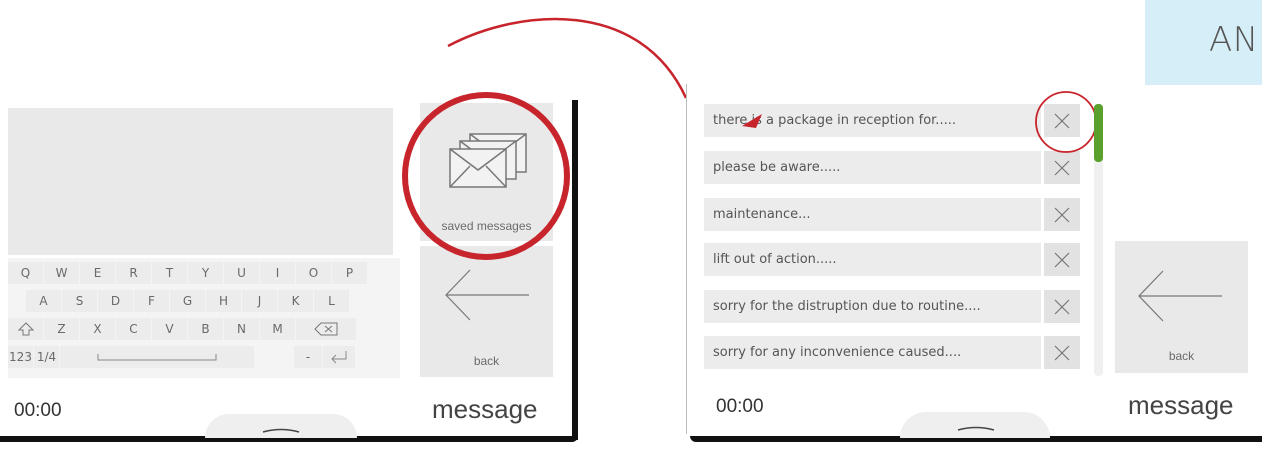  Describe the element at coordinates (223, 301) in the screenshot. I see `key-h: H` at that location.